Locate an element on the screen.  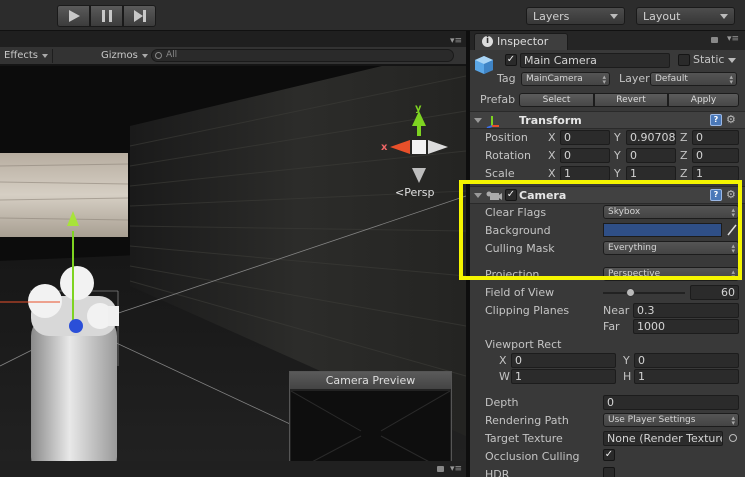
far-field: 1000 is located at coordinates (686, 326).